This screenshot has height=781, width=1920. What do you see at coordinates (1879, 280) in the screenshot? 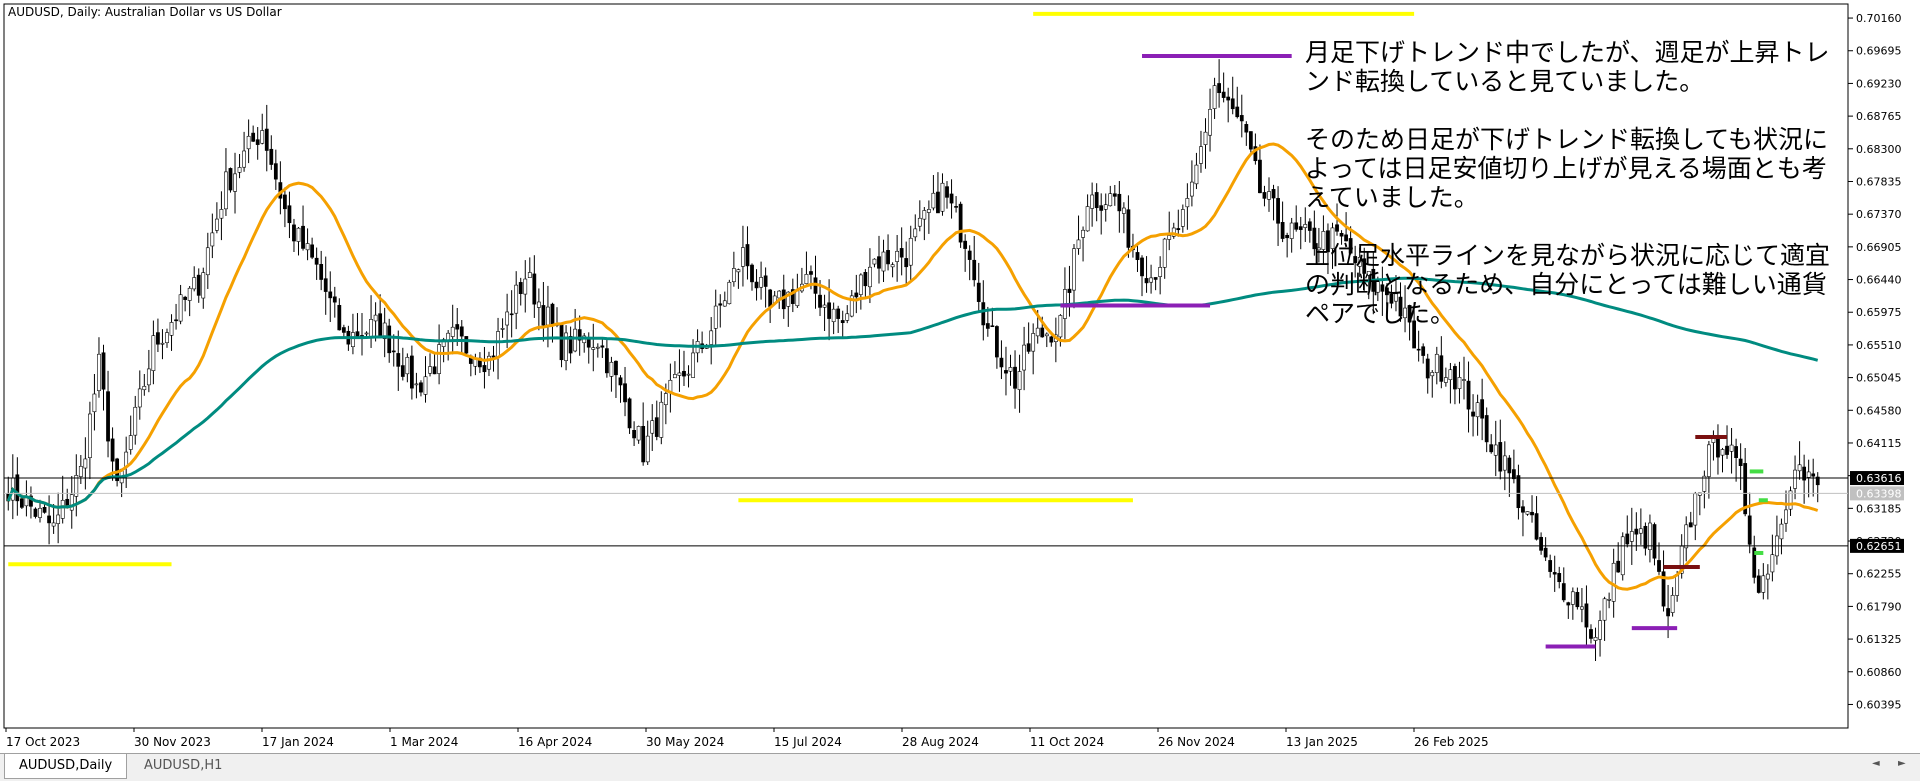
I see `y-tick-label: 0.66440` at bounding box center [1879, 280].